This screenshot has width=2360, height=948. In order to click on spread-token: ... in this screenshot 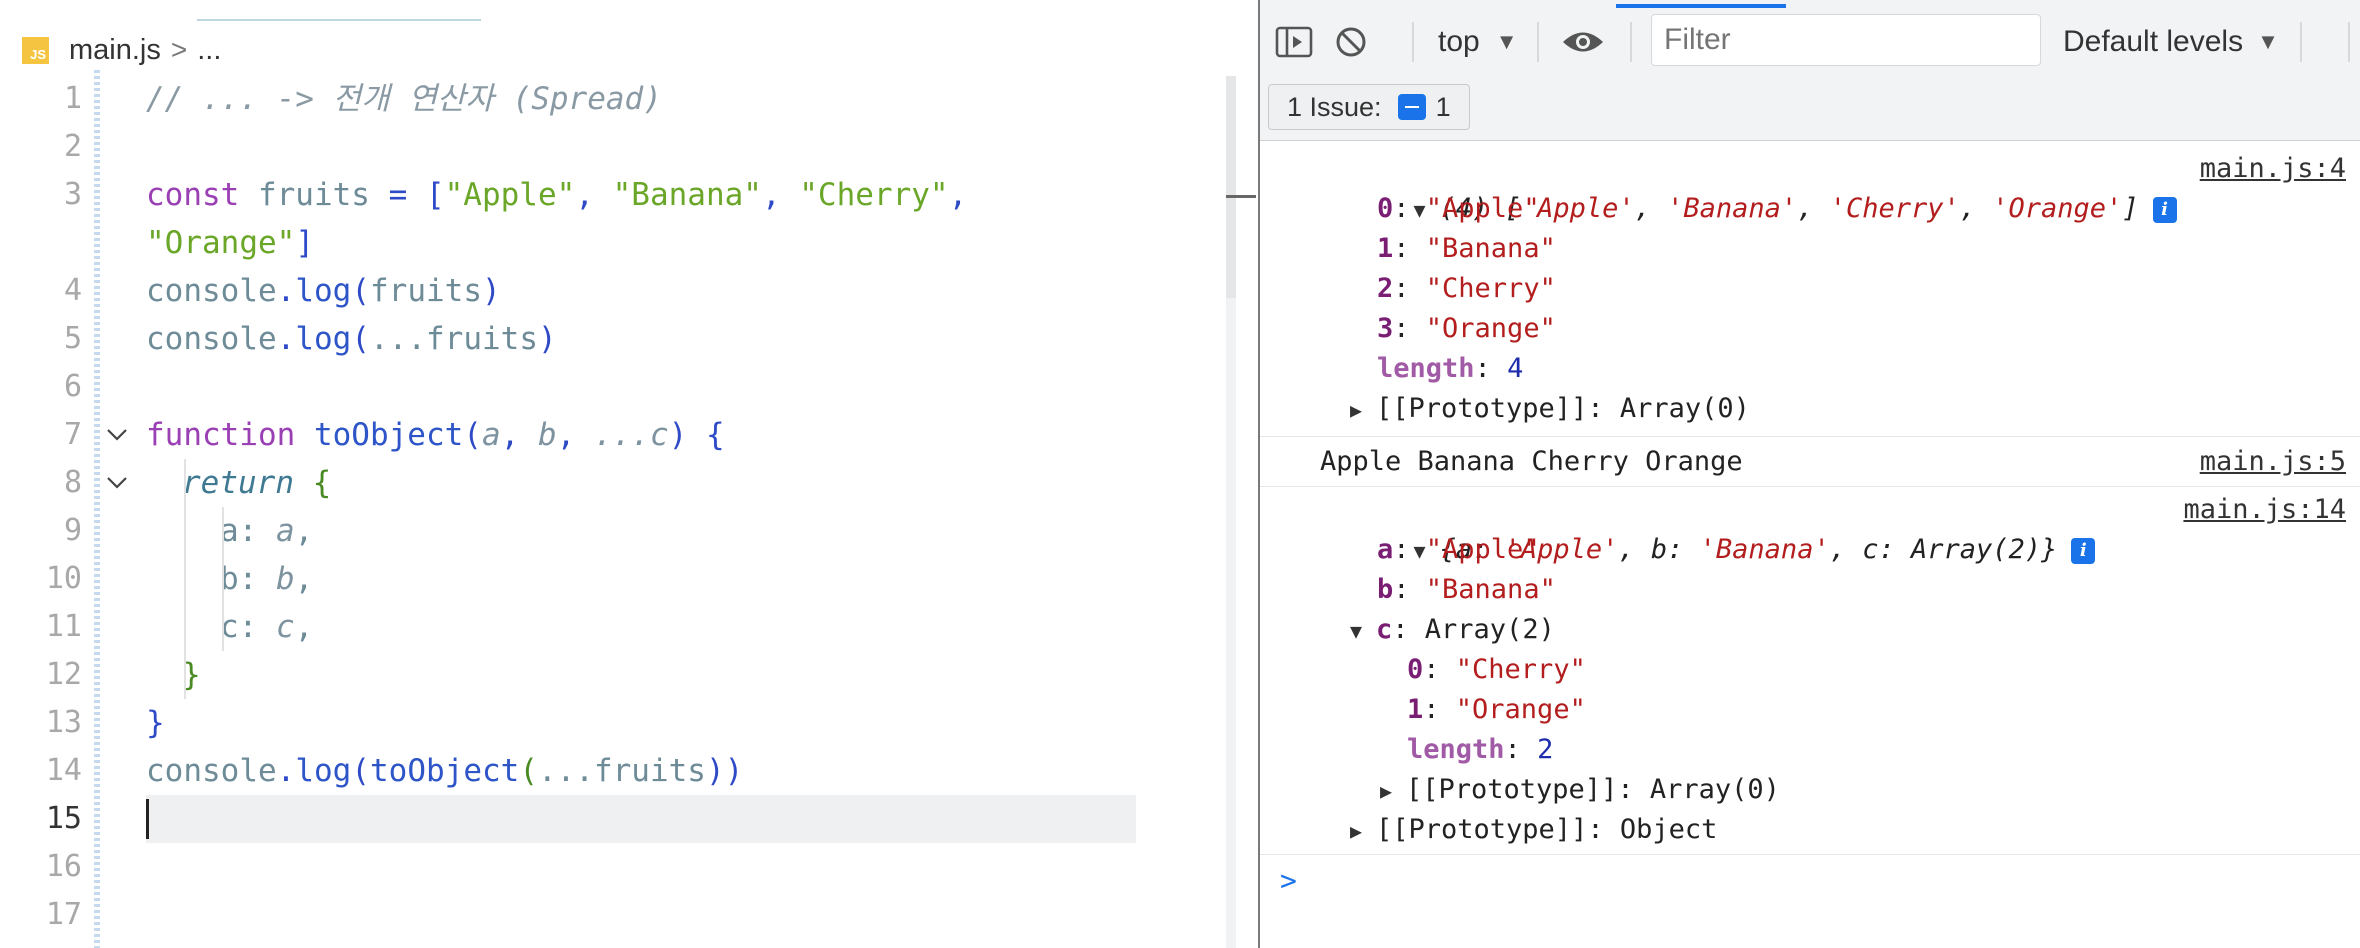, I will do `click(398, 339)`.